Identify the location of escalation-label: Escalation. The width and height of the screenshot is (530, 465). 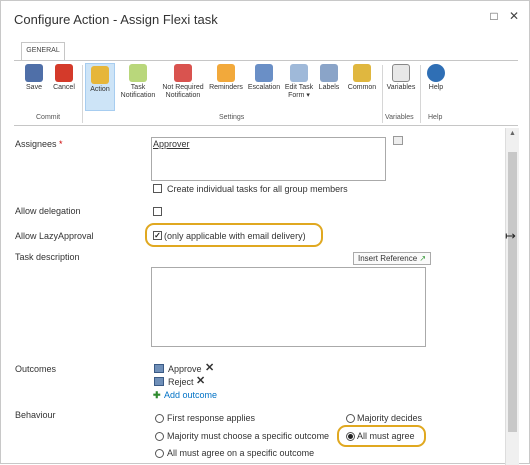
(264, 87).